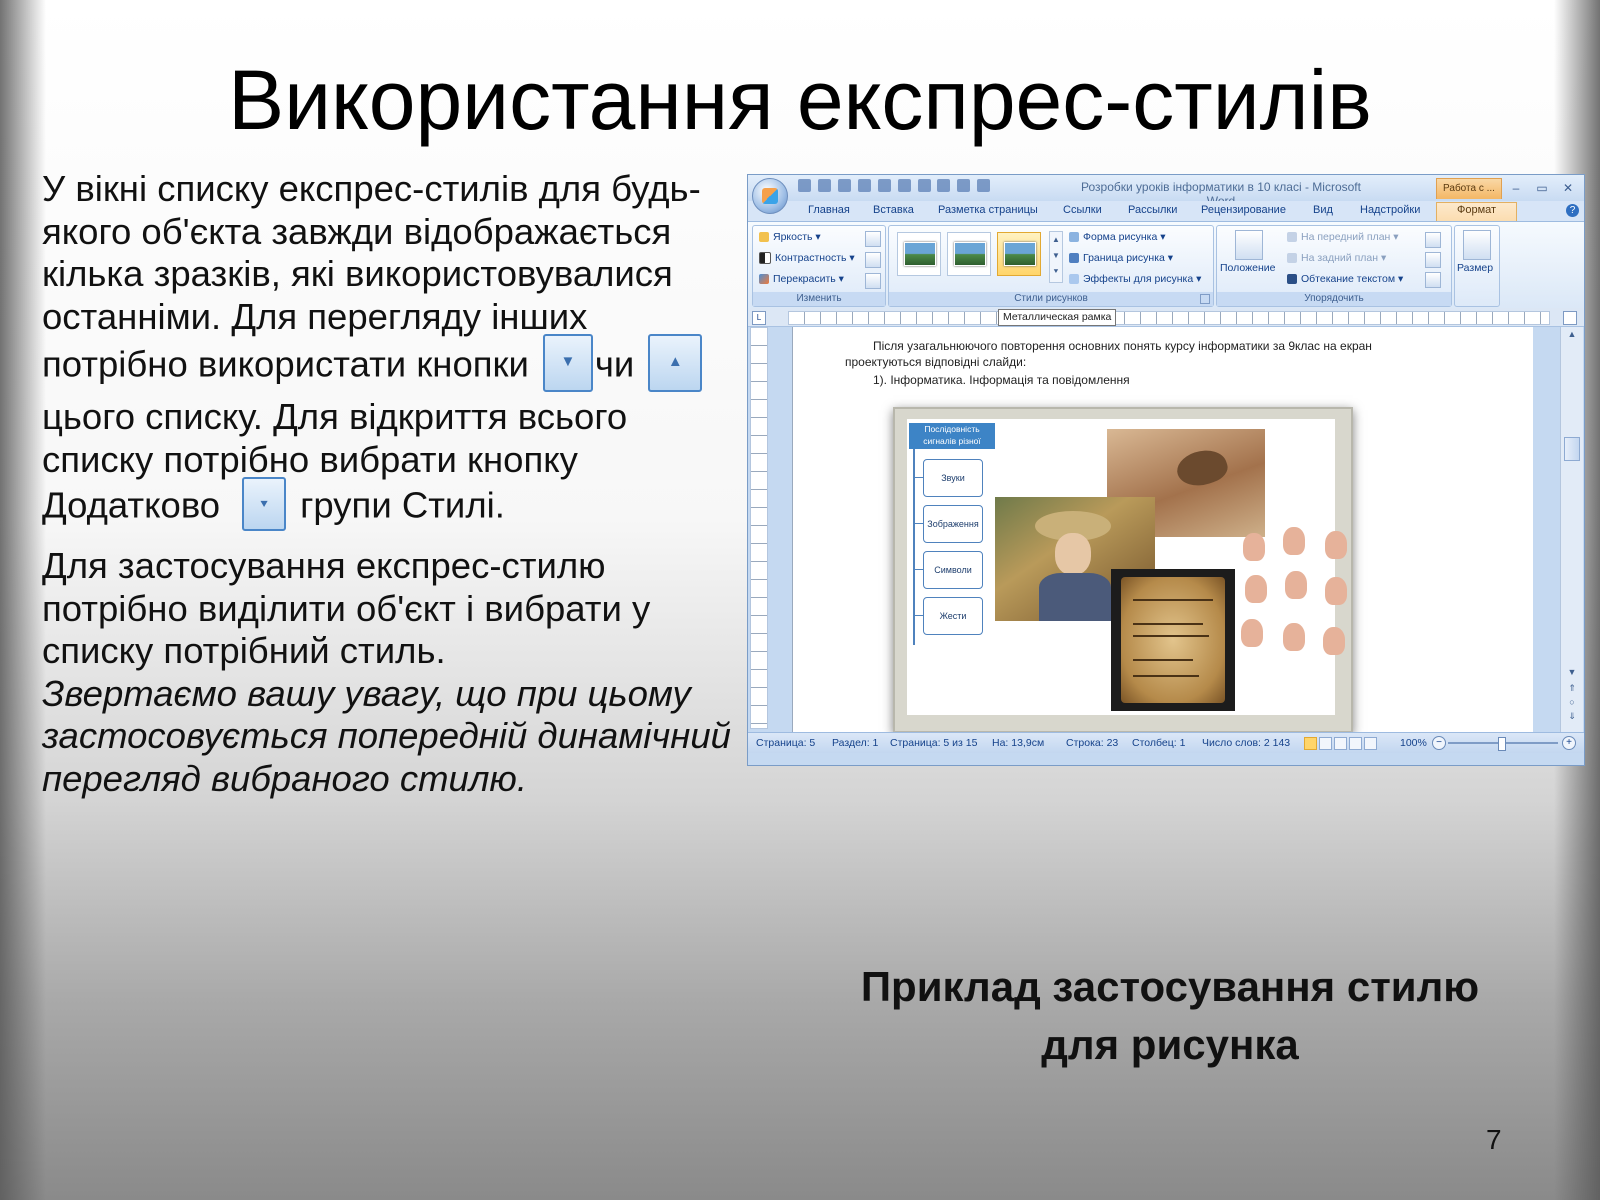 The image size is (1600, 1200). What do you see at coordinates (264, 504) in the screenshot?
I see `more-icon: ⯆` at bounding box center [264, 504].